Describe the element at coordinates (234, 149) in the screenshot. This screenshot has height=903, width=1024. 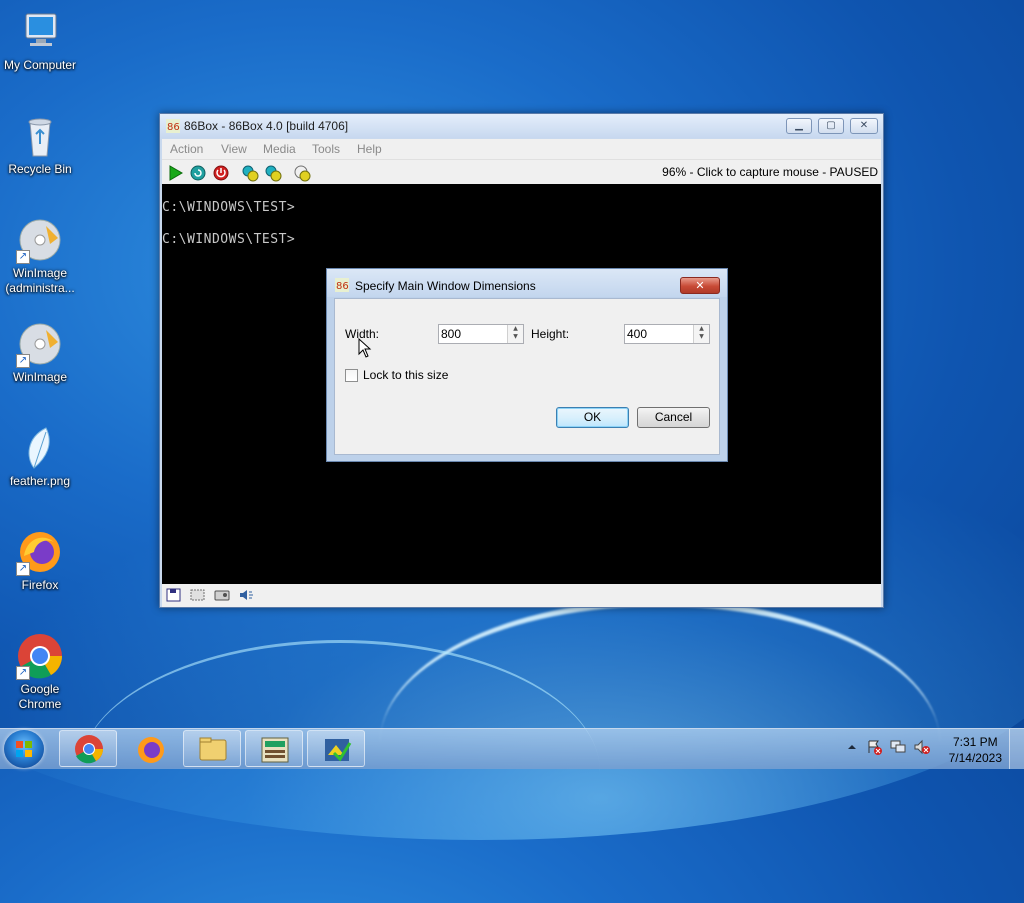
I see `menu-view: View` at that location.